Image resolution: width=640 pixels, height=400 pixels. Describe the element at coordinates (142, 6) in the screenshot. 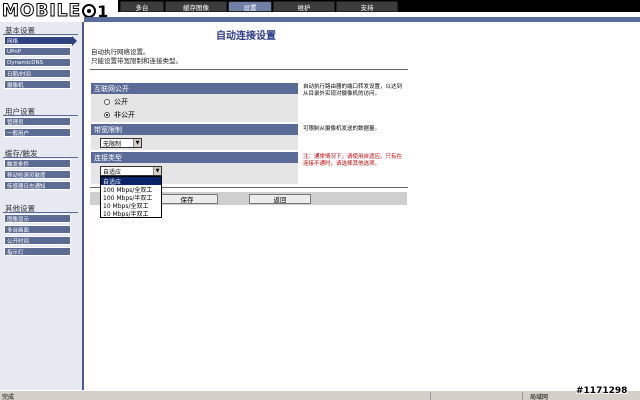

I see `tab-multi: 多台` at that location.